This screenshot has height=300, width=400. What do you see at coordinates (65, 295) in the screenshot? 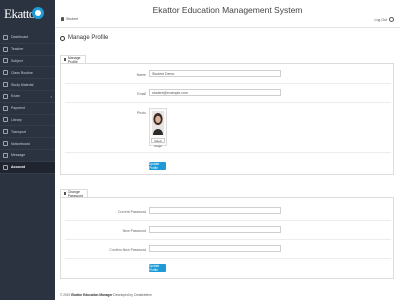
I see `footer-prefix: © 2019` at bounding box center [65, 295].